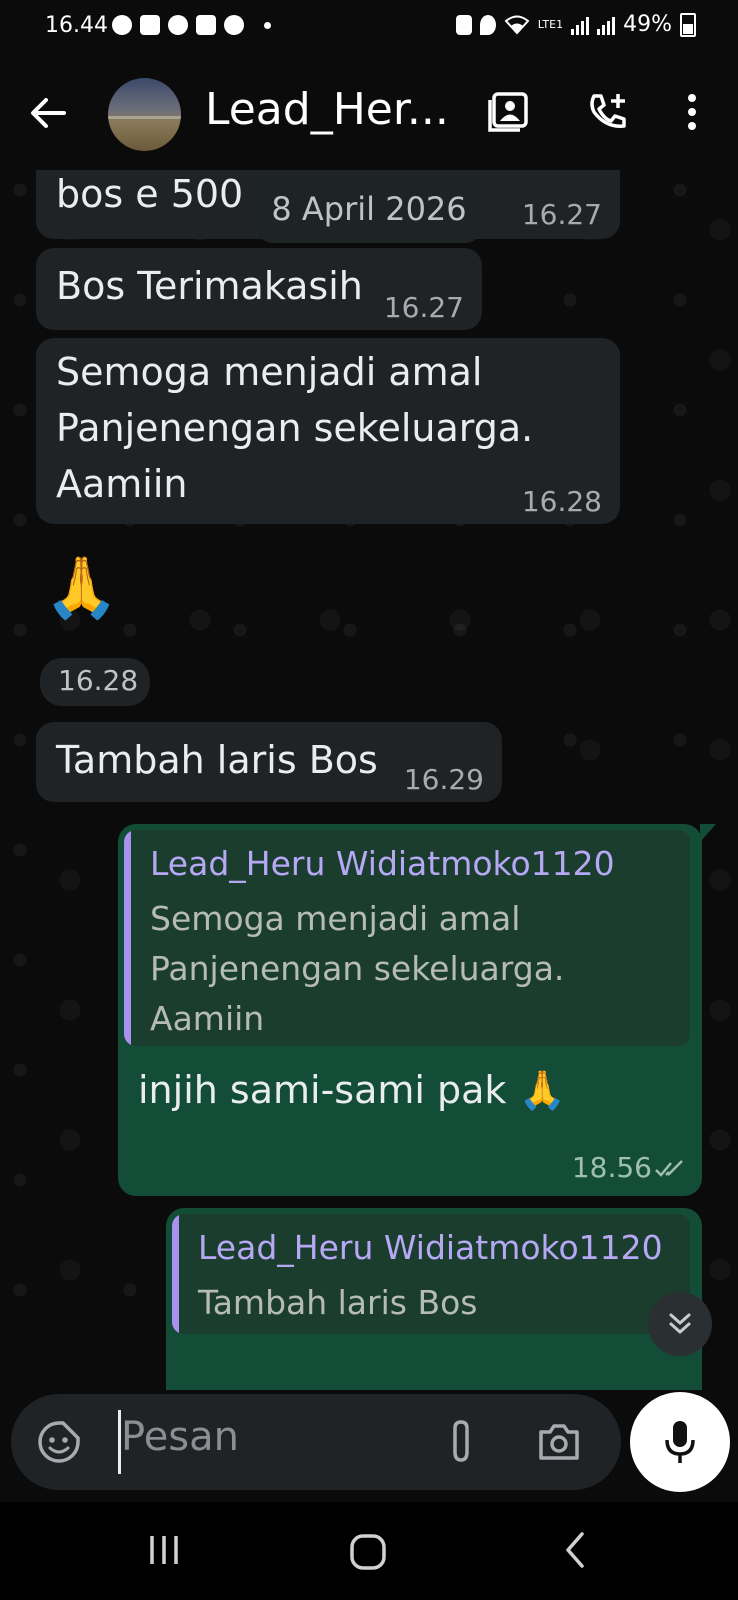 This screenshot has height=1600, width=738. I want to click on system-navigation-bar, so click(369, 1551).